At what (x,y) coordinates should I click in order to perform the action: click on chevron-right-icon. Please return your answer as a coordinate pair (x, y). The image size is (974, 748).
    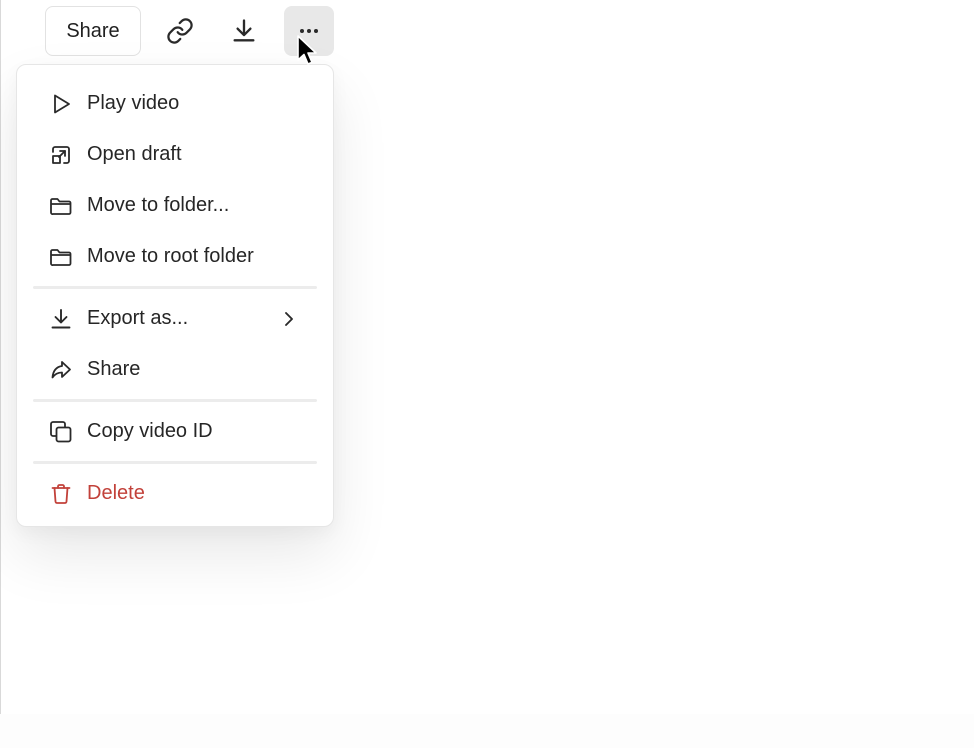
    Looking at the image, I should click on (289, 319).